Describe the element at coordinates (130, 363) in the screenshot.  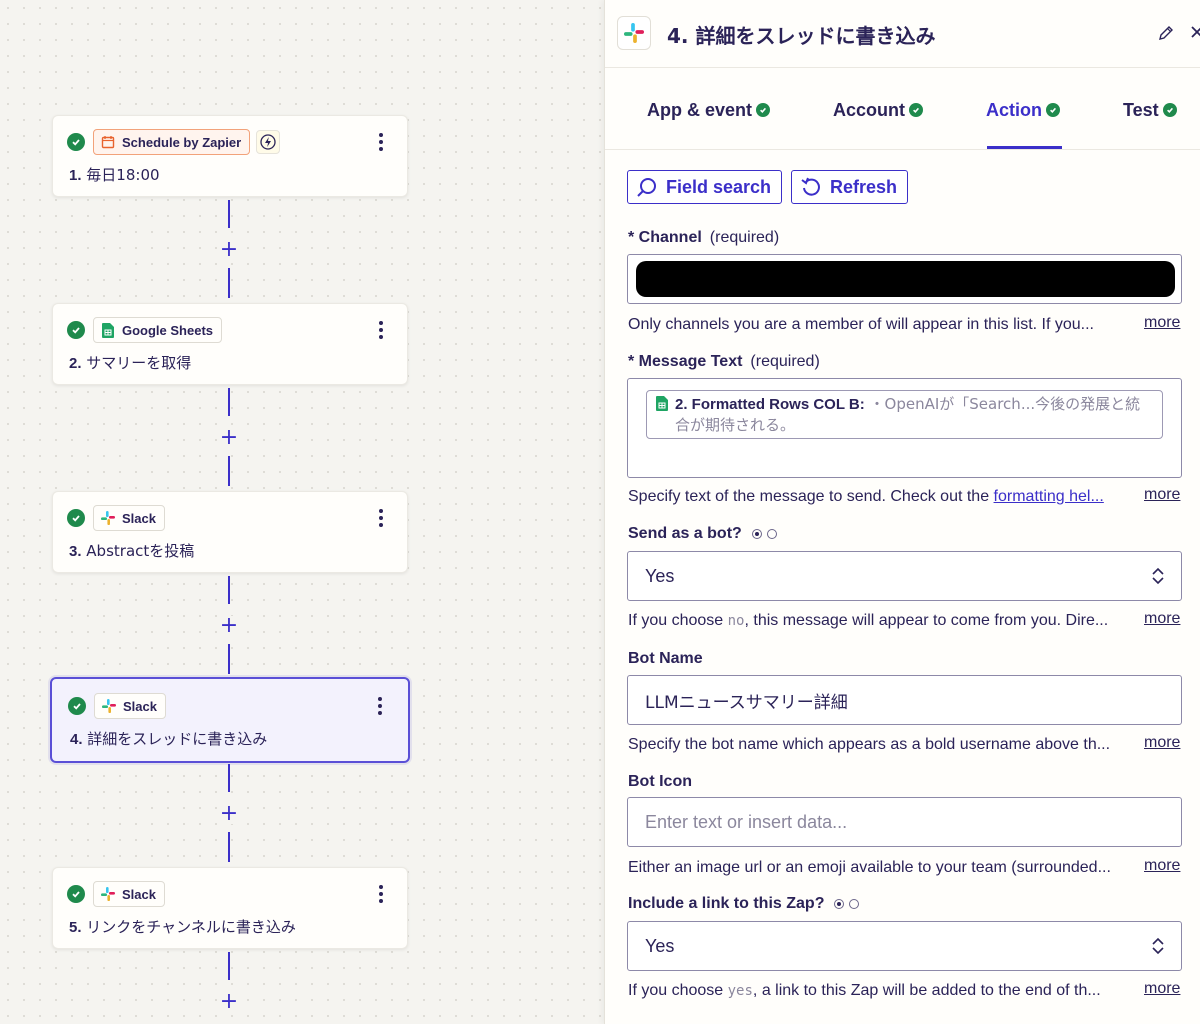
I see `step-title: 2. サマリーを取得` at that location.